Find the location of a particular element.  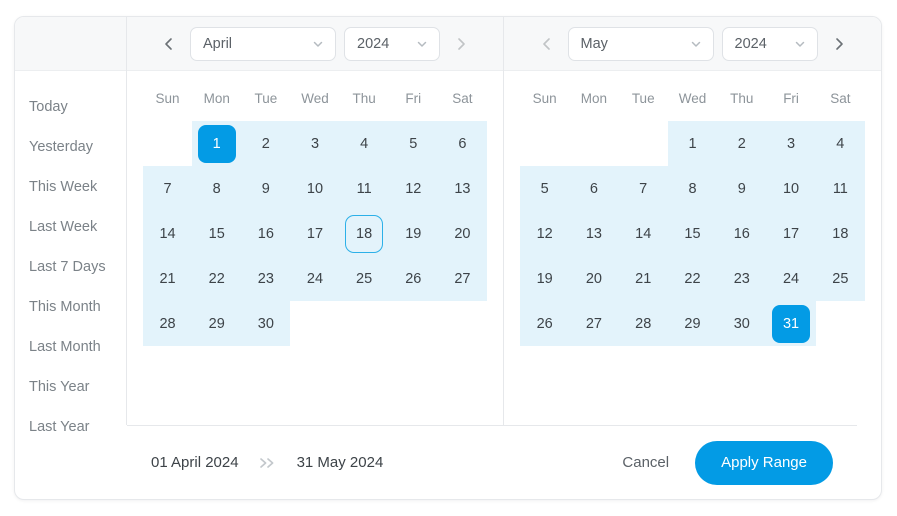

preset-item-this-year: This Year is located at coordinates (70, 387).